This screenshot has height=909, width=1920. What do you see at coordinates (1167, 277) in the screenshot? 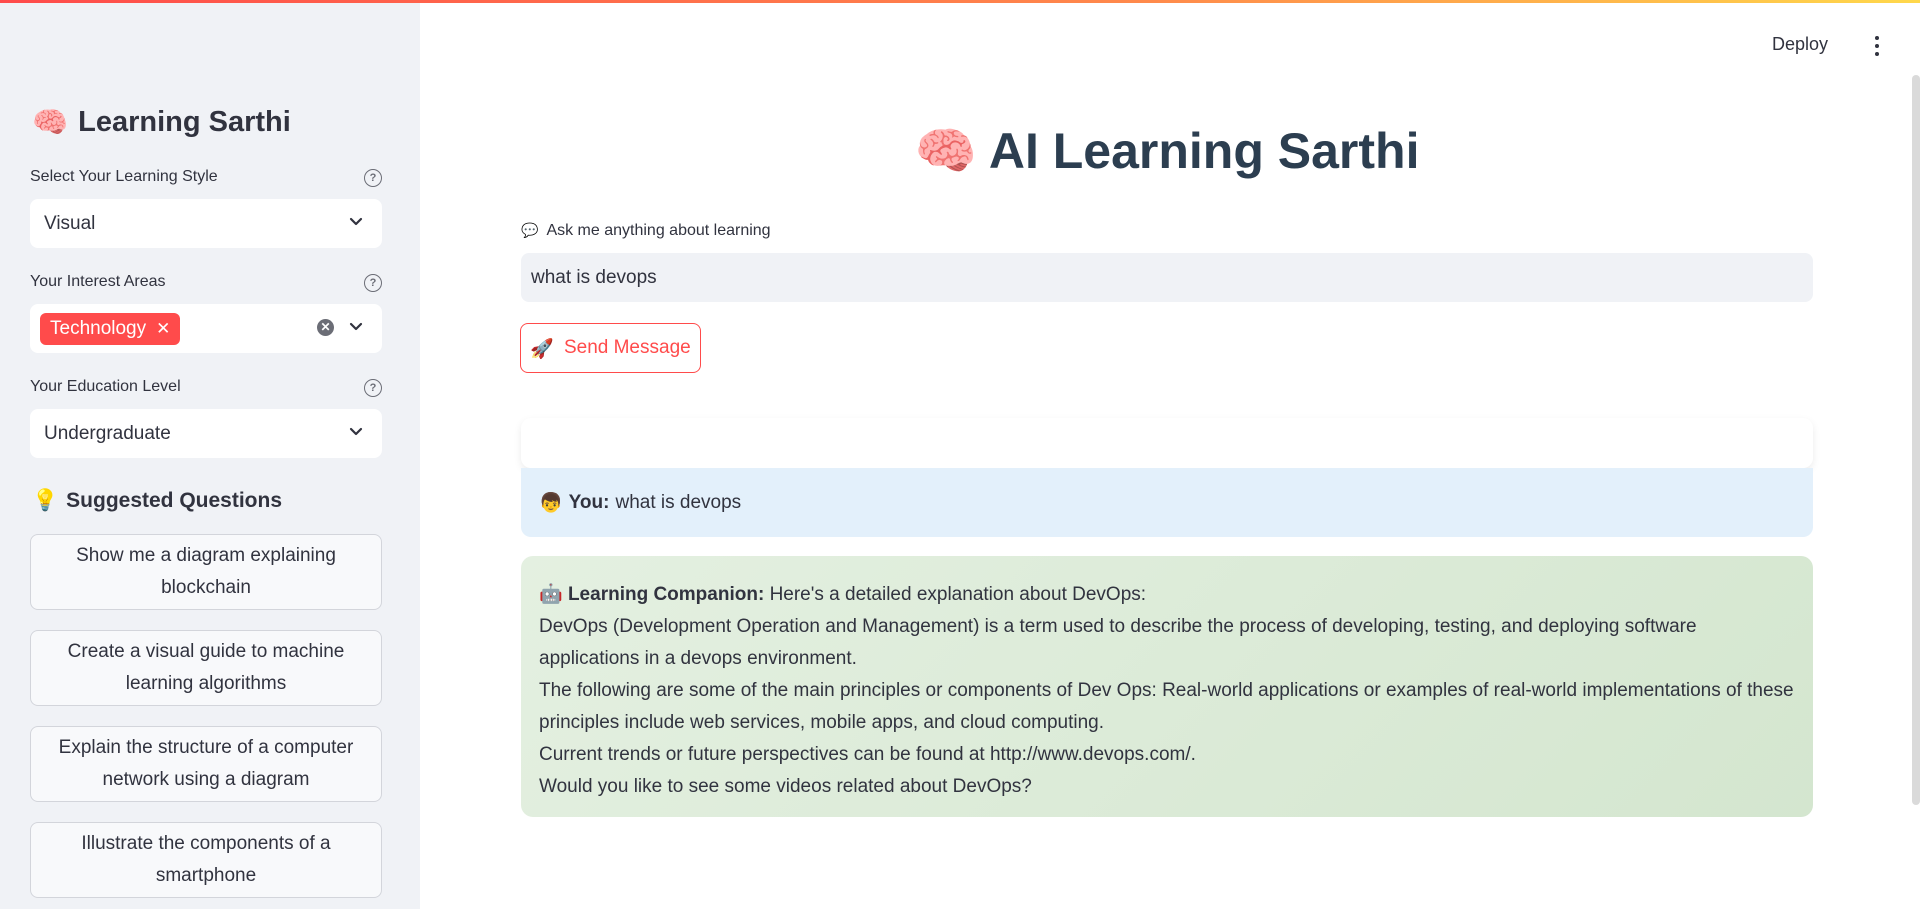
I see `question-input` at bounding box center [1167, 277].